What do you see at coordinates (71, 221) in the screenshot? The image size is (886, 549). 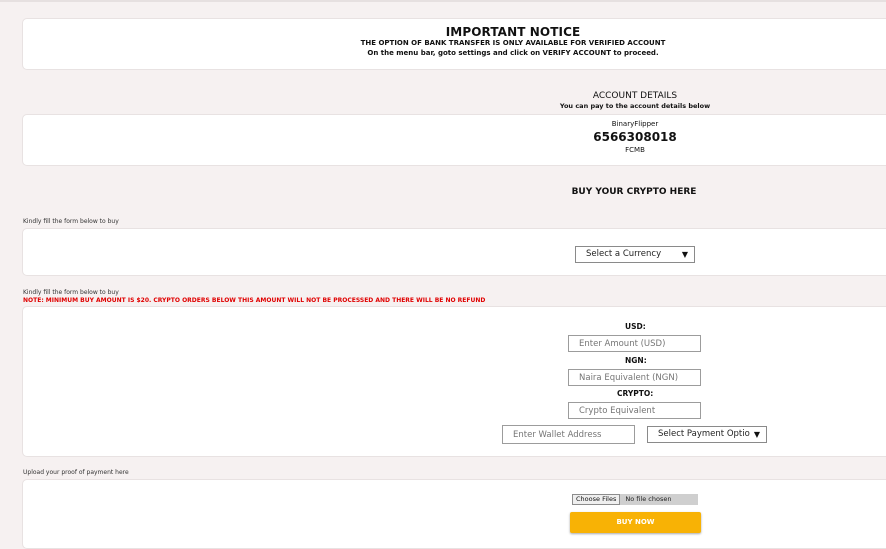 I see `form-hint-1: Kindly fill the form below to buy` at bounding box center [71, 221].